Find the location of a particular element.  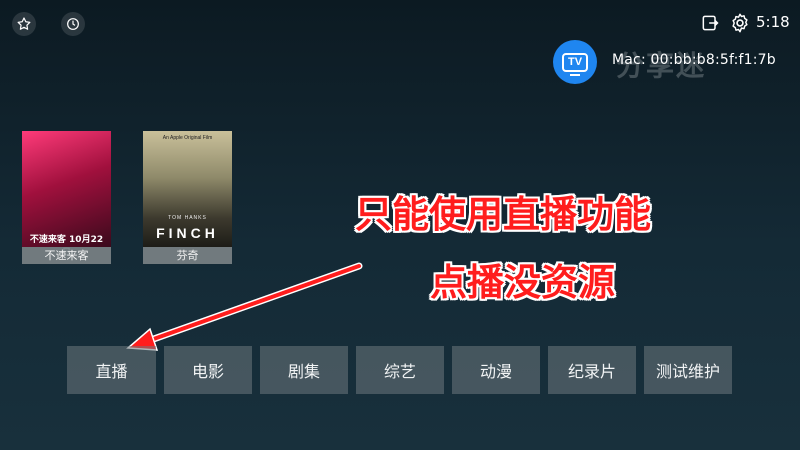

movie-poster-1: 不速来客 10月22日 不速来客 is located at coordinates (66, 197).